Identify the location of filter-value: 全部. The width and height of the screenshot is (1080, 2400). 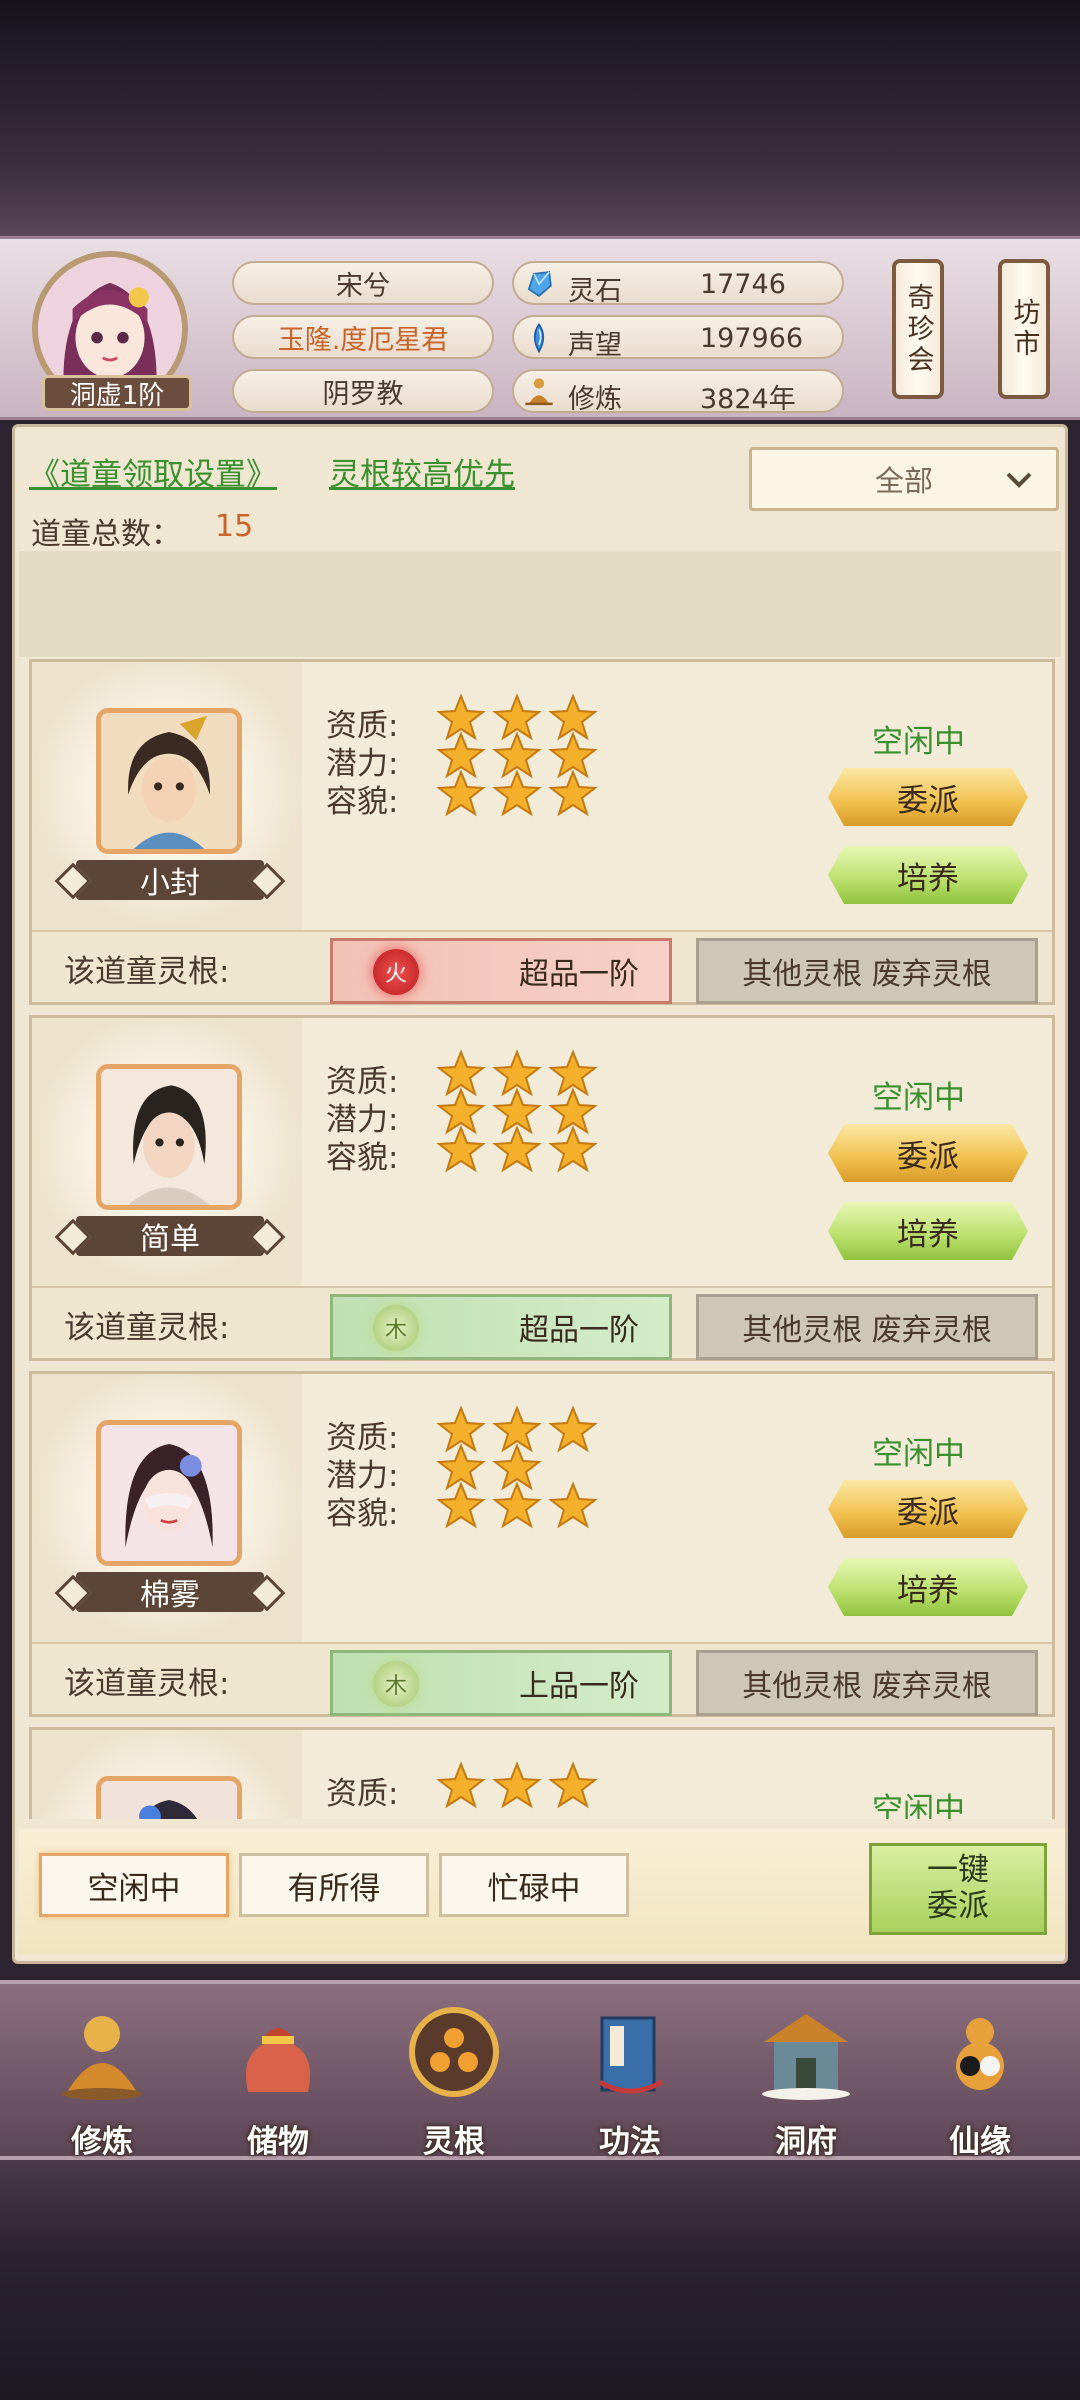
(903, 481).